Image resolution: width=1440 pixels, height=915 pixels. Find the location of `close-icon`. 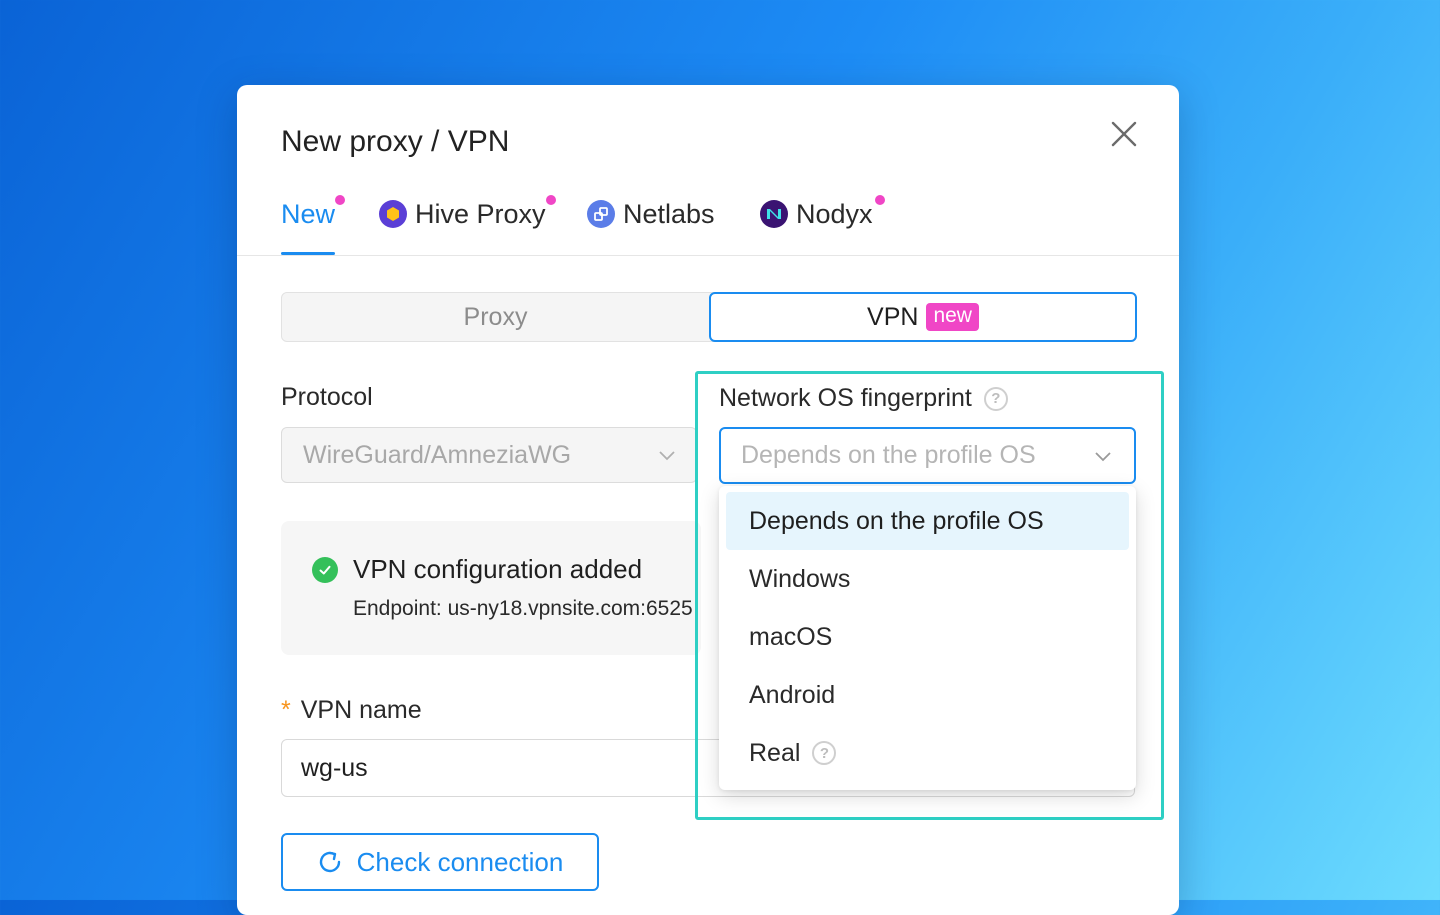

close-icon is located at coordinates (1124, 134).